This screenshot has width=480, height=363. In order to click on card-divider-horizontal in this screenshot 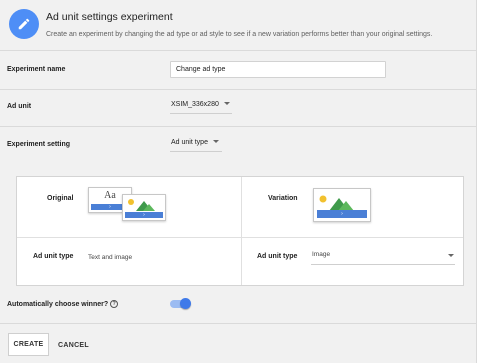, I will do `click(240, 237)`.